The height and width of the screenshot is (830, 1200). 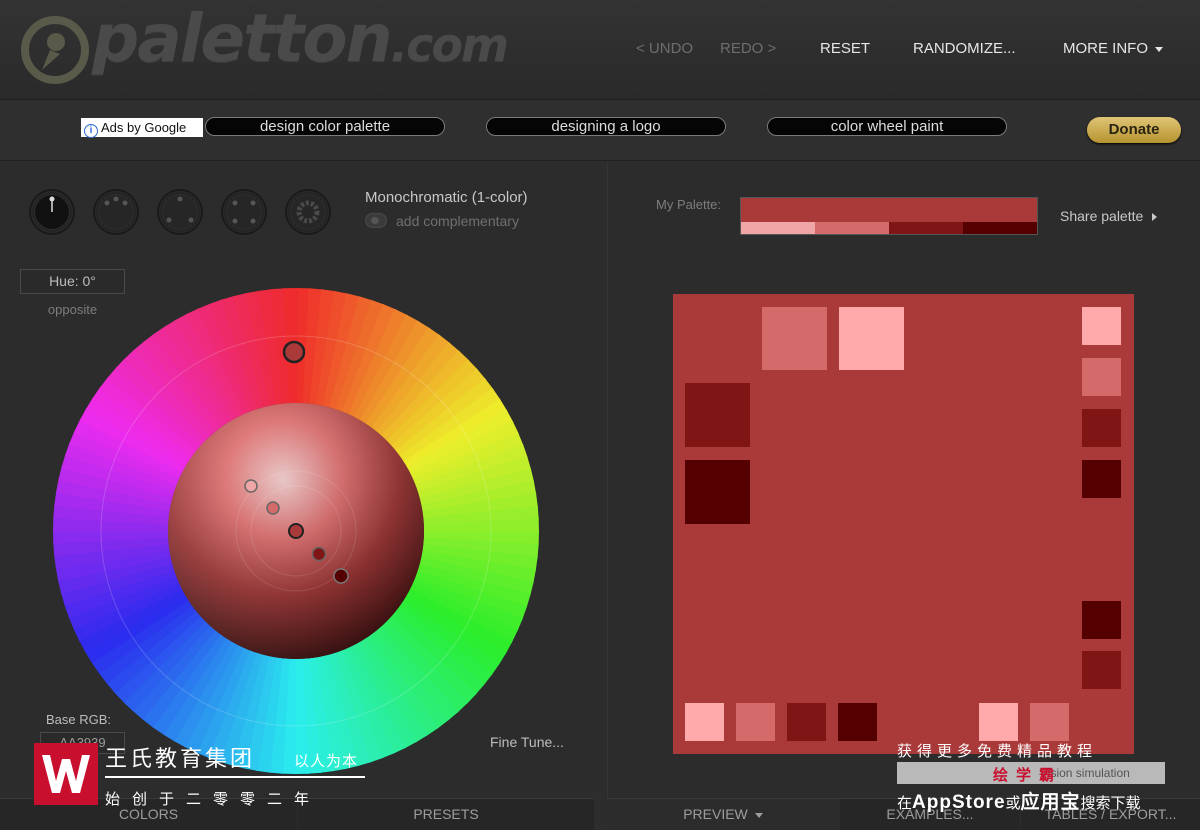 What do you see at coordinates (325, 126) in the screenshot?
I see `ad-link-design-color-palette: design color palette` at bounding box center [325, 126].